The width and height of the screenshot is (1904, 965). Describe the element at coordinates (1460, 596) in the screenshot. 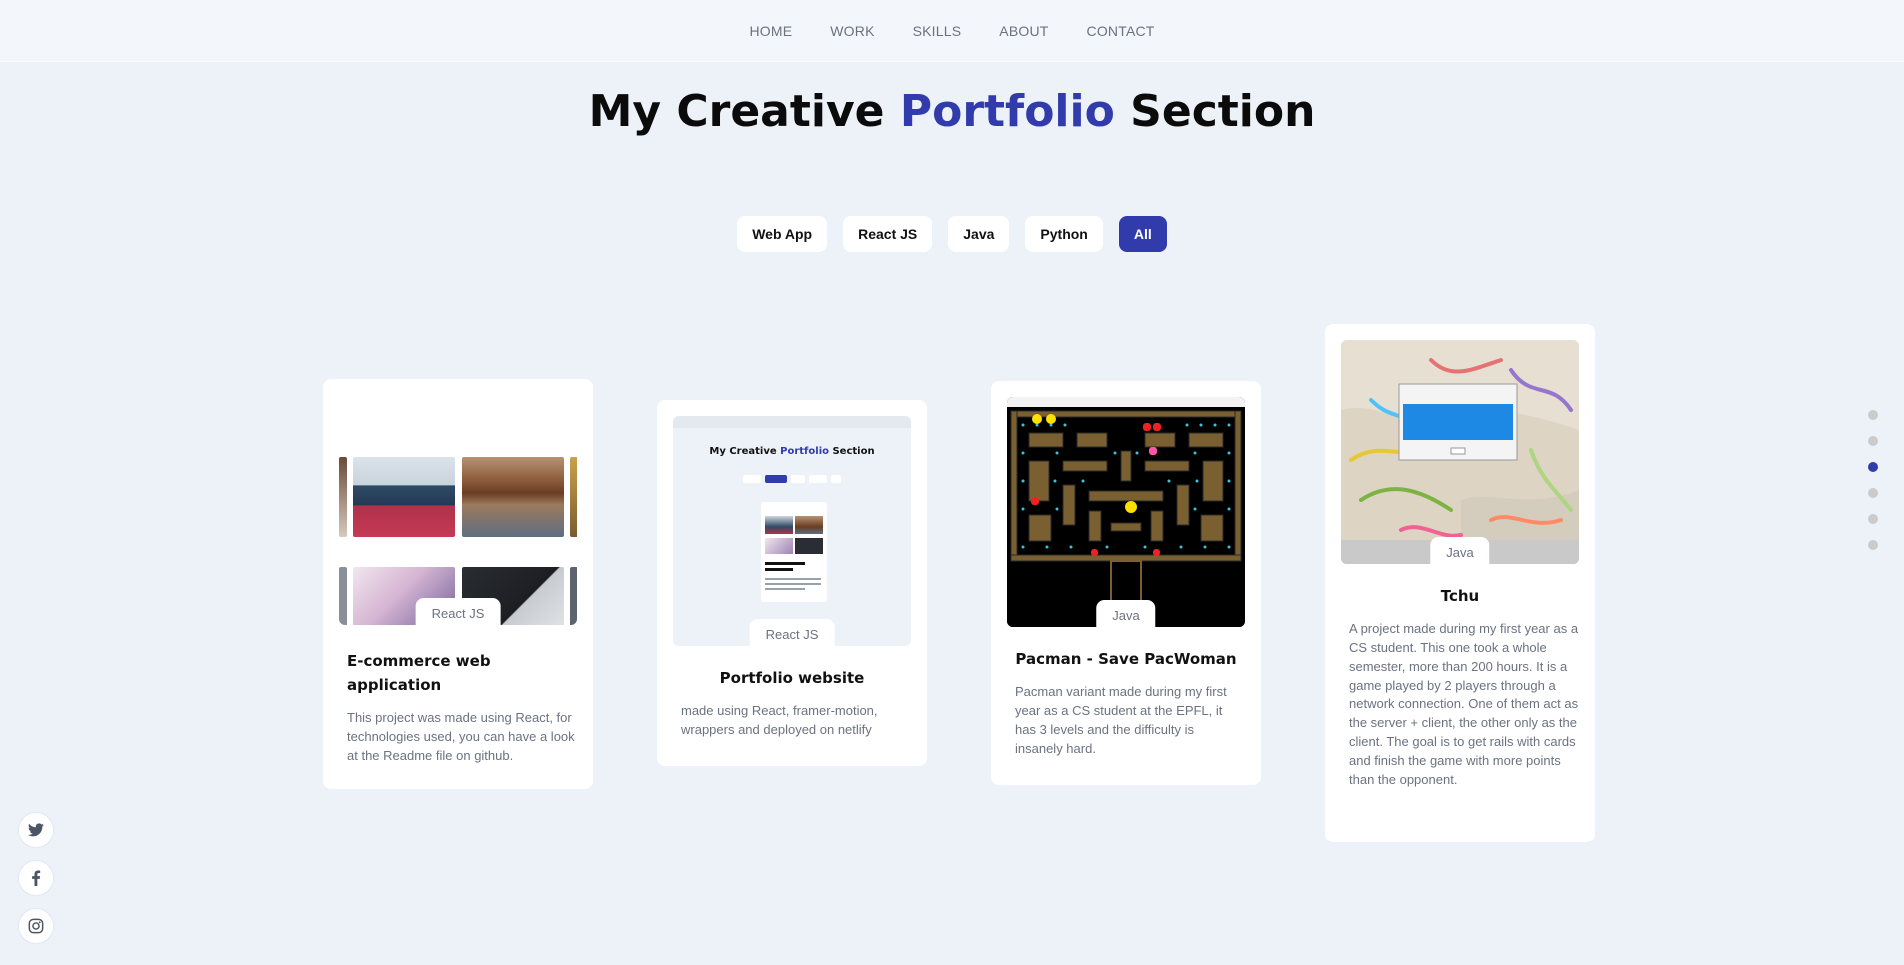

I see `project-title: Tchu` at that location.